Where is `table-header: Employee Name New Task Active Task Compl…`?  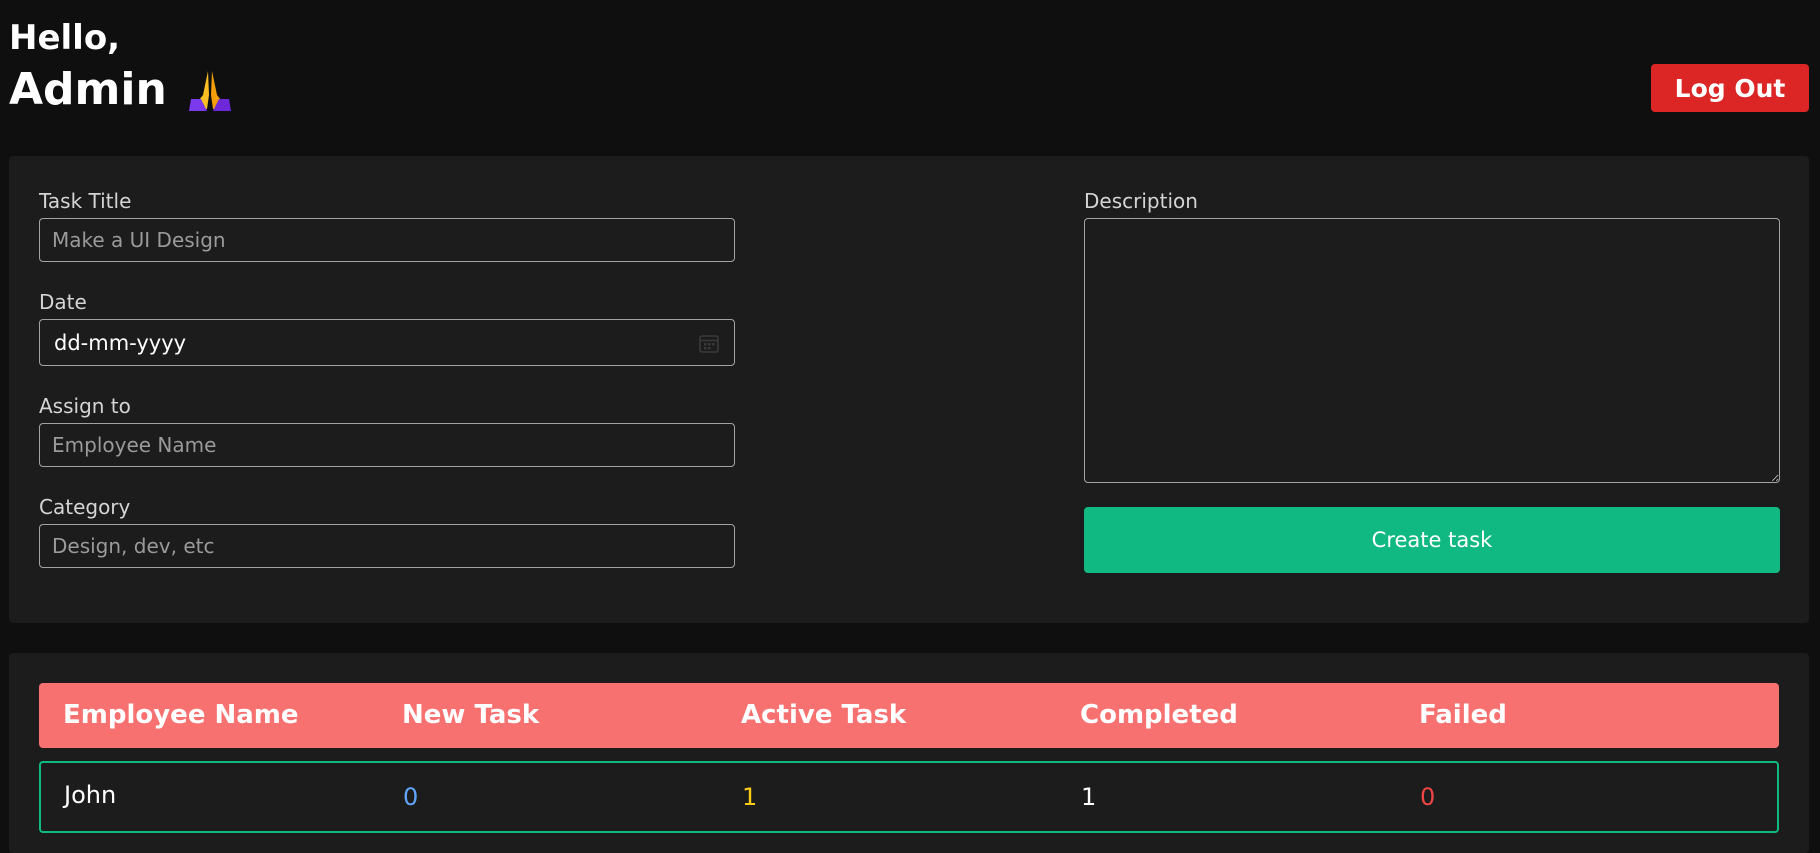 table-header: Employee Name New Task Active Task Compl… is located at coordinates (909, 715).